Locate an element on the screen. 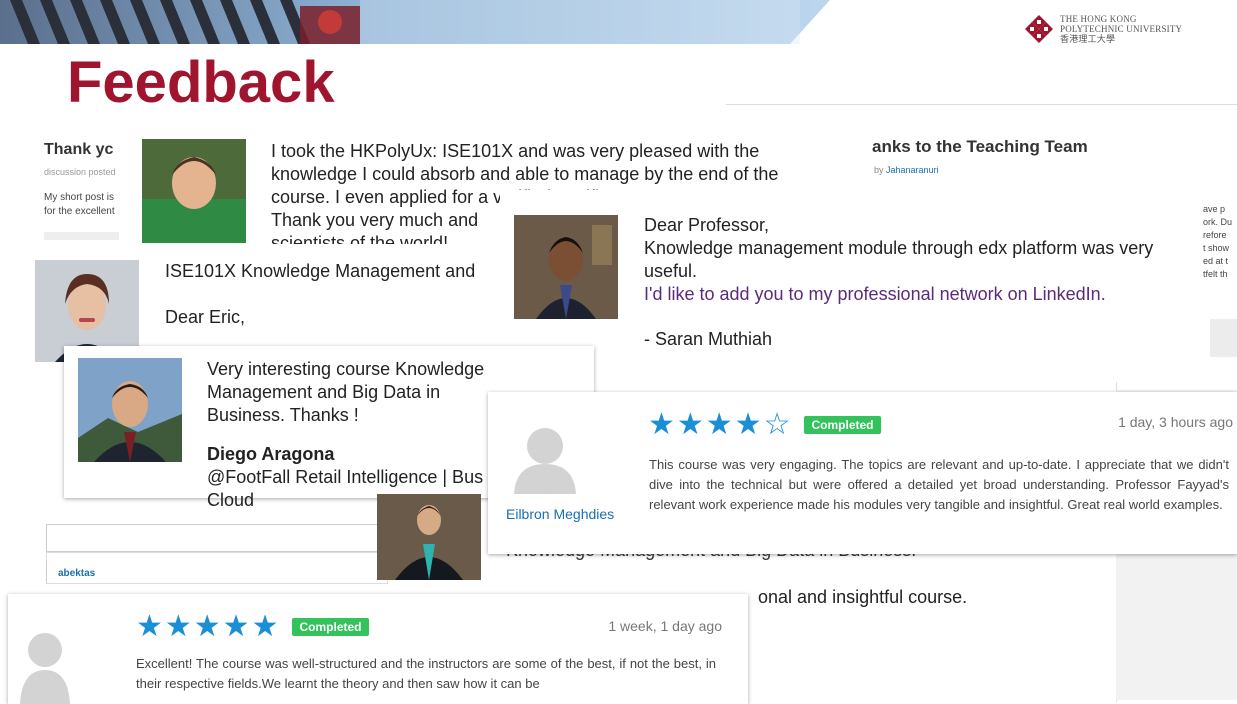  eric-course-line: ISE101X Knowledge Management and is located at coordinates (320, 271).